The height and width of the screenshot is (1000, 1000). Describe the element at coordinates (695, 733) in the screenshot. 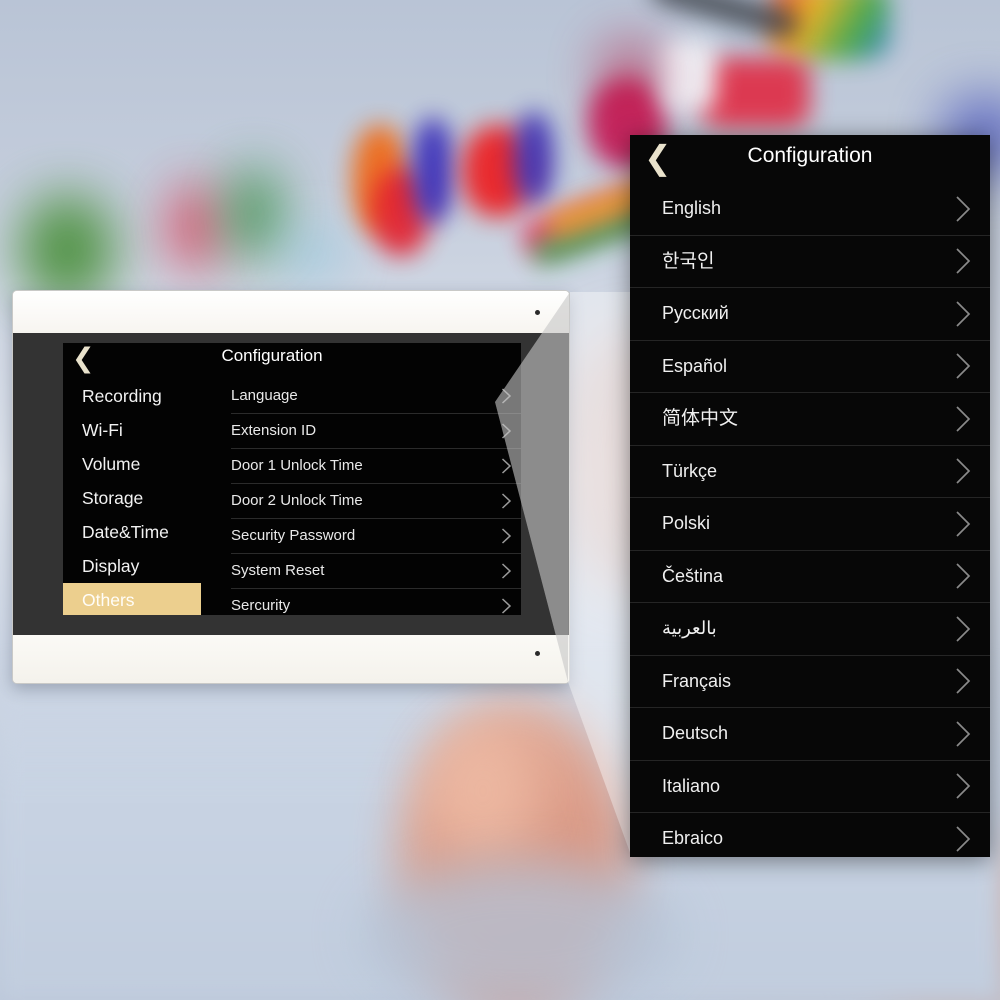

I see `language-label: Deutsch` at that location.